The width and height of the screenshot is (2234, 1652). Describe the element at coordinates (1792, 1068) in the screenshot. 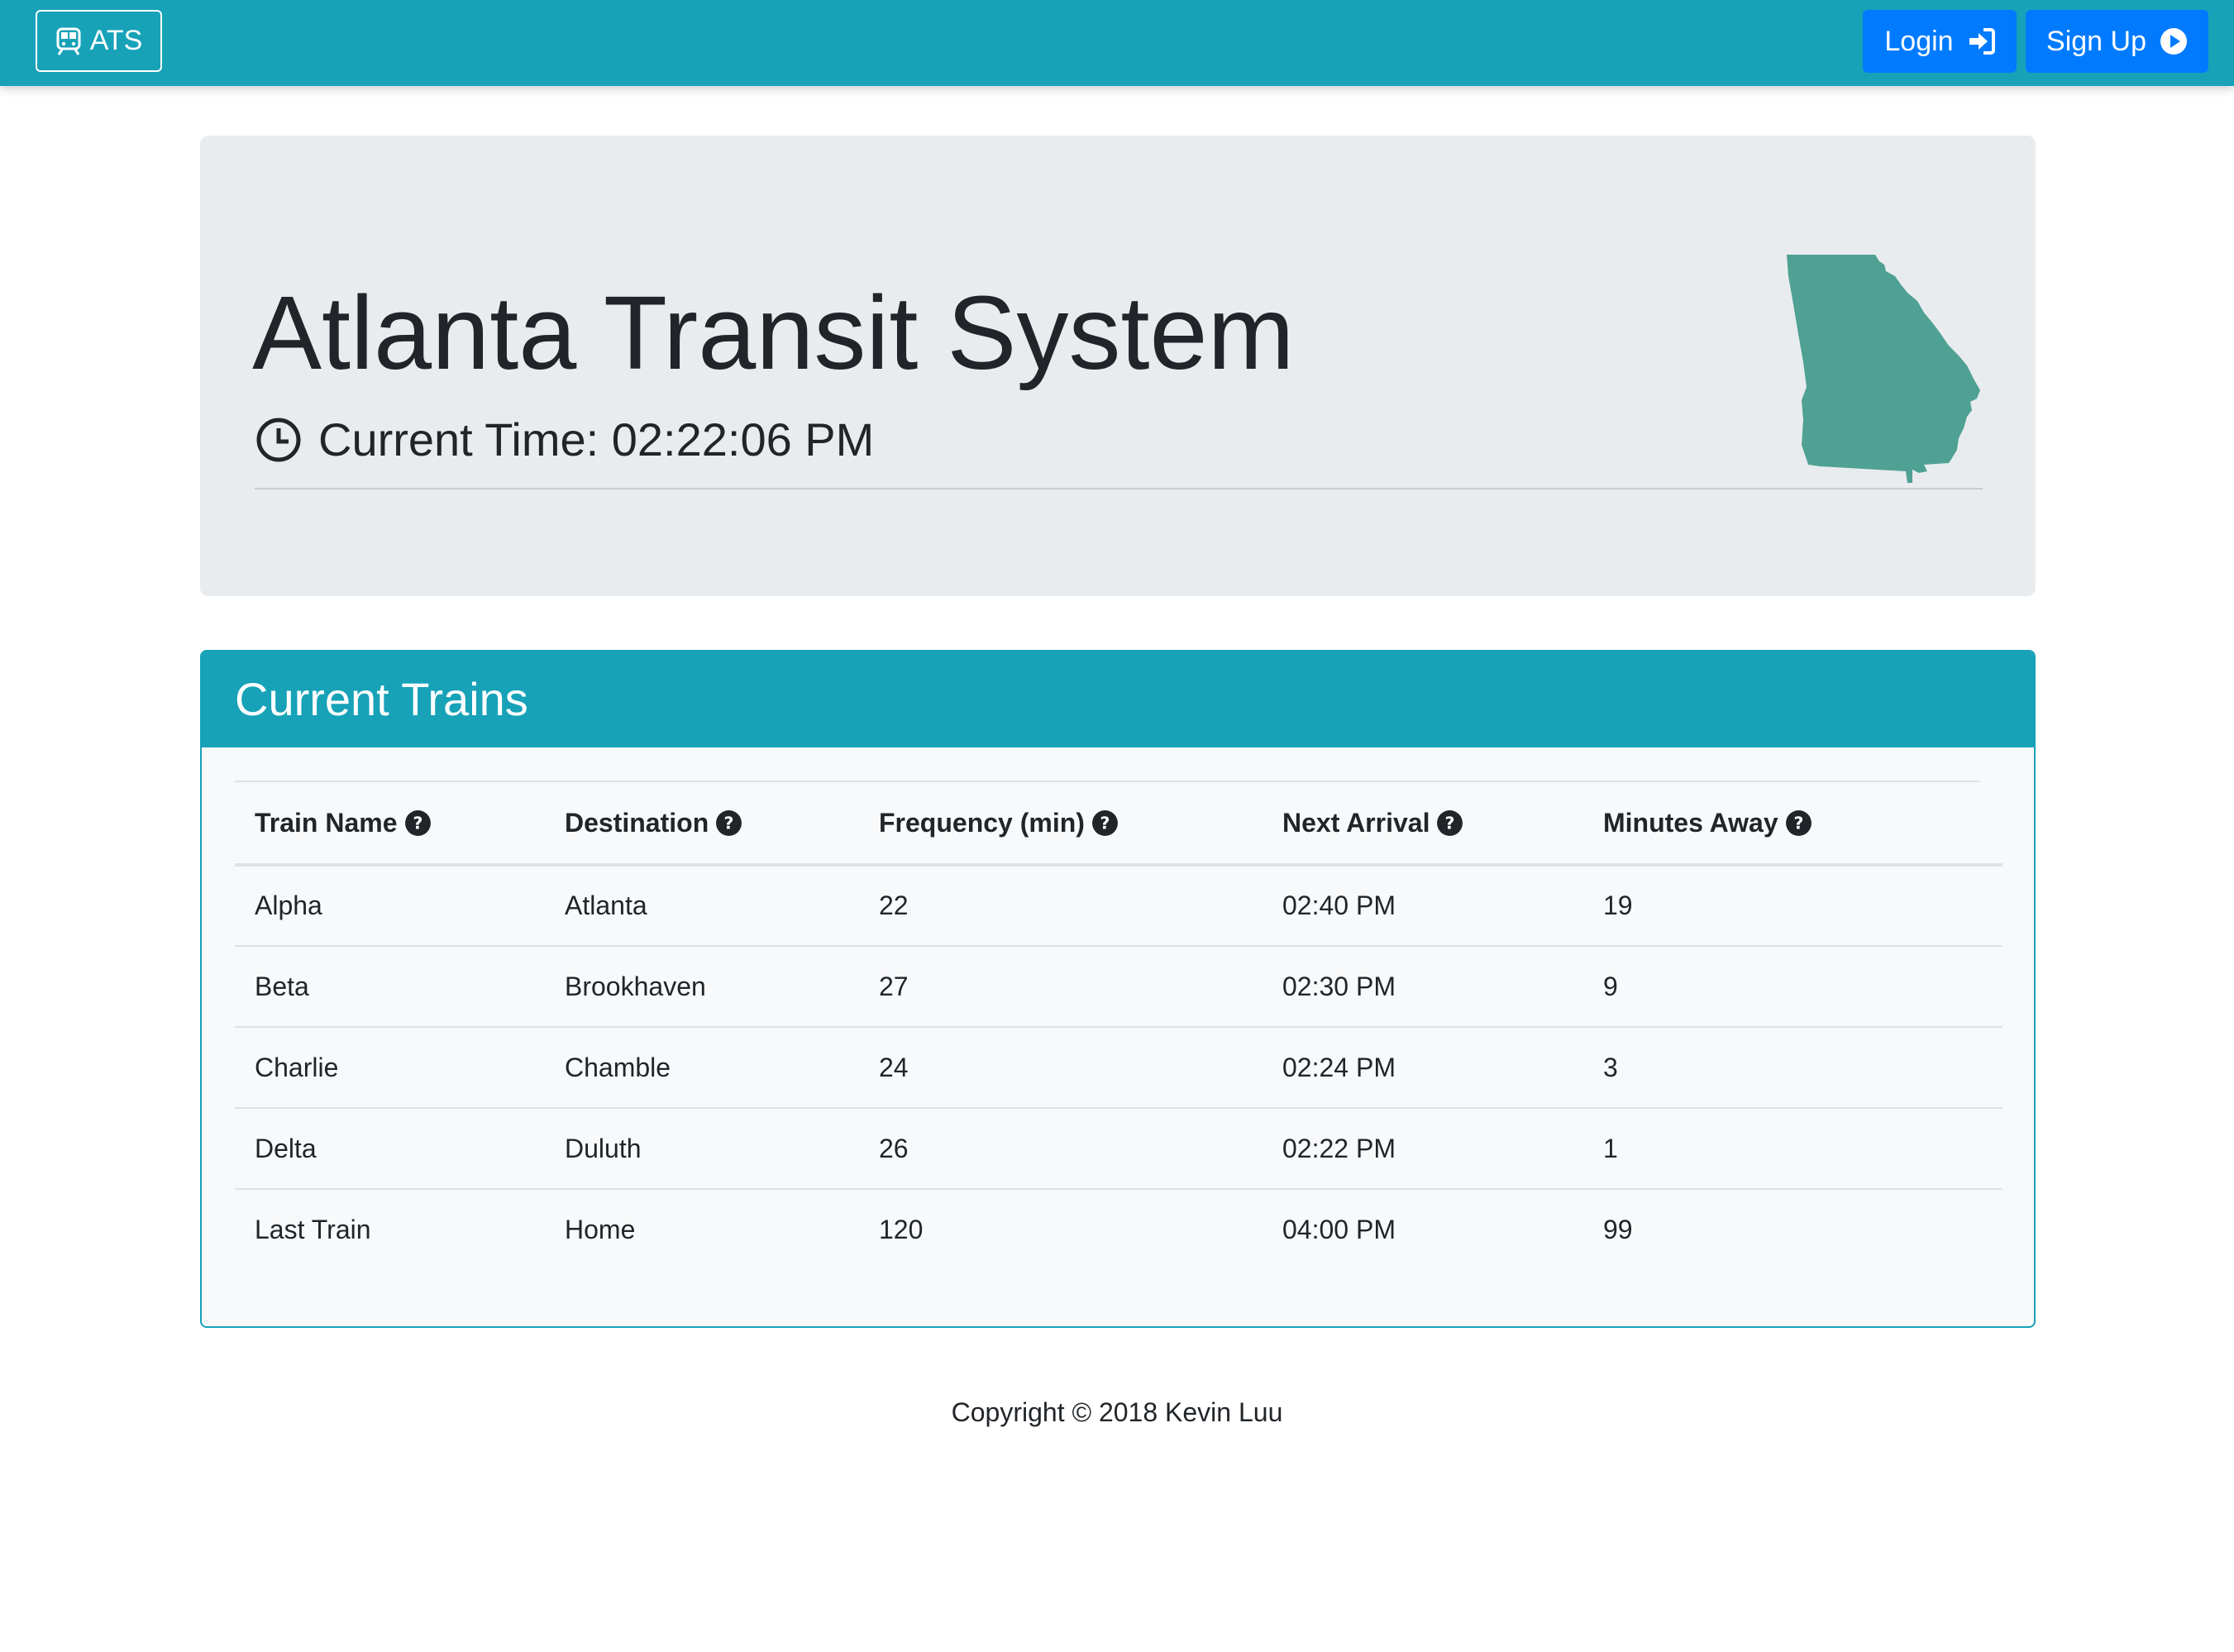

I see `cell-minutes-away: 3` at that location.